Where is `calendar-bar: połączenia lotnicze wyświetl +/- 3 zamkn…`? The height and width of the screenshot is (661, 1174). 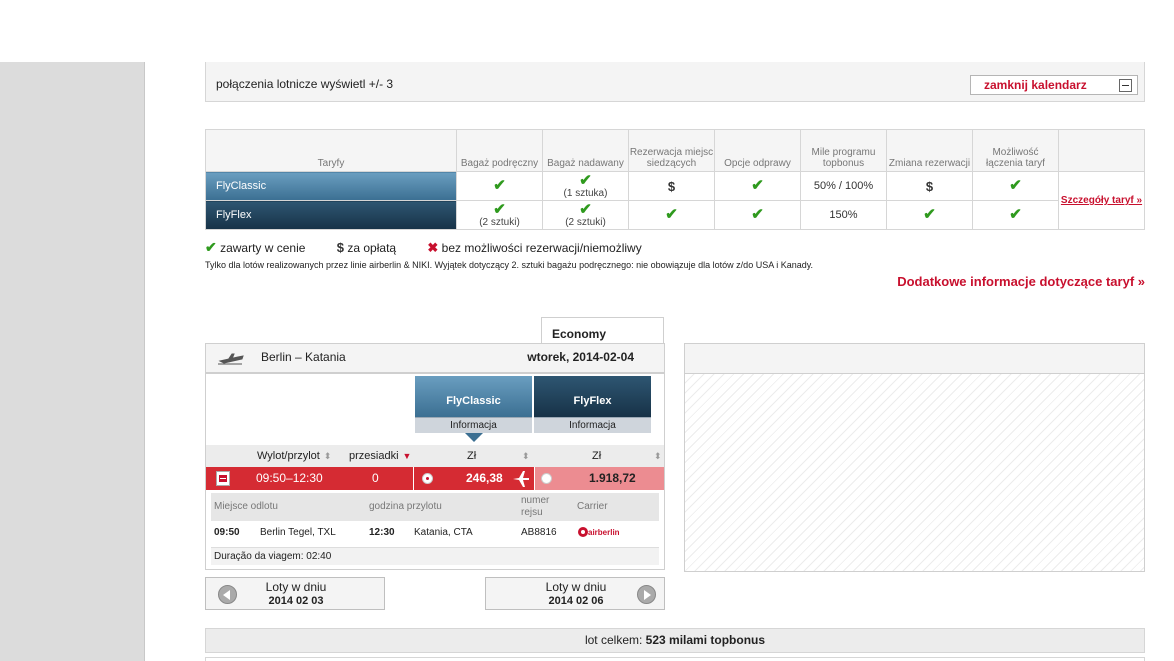 calendar-bar: połączenia lotnicze wyświetl +/- 3 zamkn… is located at coordinates (675, 82).